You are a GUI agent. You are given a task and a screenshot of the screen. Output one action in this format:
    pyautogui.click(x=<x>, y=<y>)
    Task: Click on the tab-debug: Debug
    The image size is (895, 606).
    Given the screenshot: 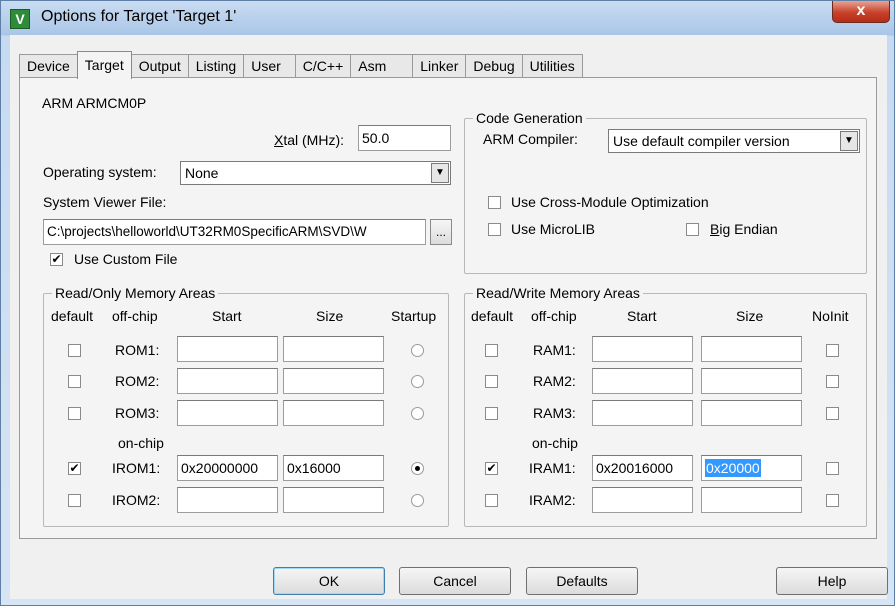 What is the action you would take?
    pyautogui.click(x=494, y=66)
    